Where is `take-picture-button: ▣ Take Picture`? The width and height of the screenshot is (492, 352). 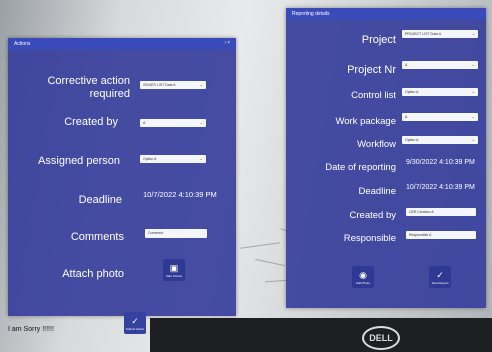 take-picture-button: ▣ Take Picture is located at coordinates (174, 270).